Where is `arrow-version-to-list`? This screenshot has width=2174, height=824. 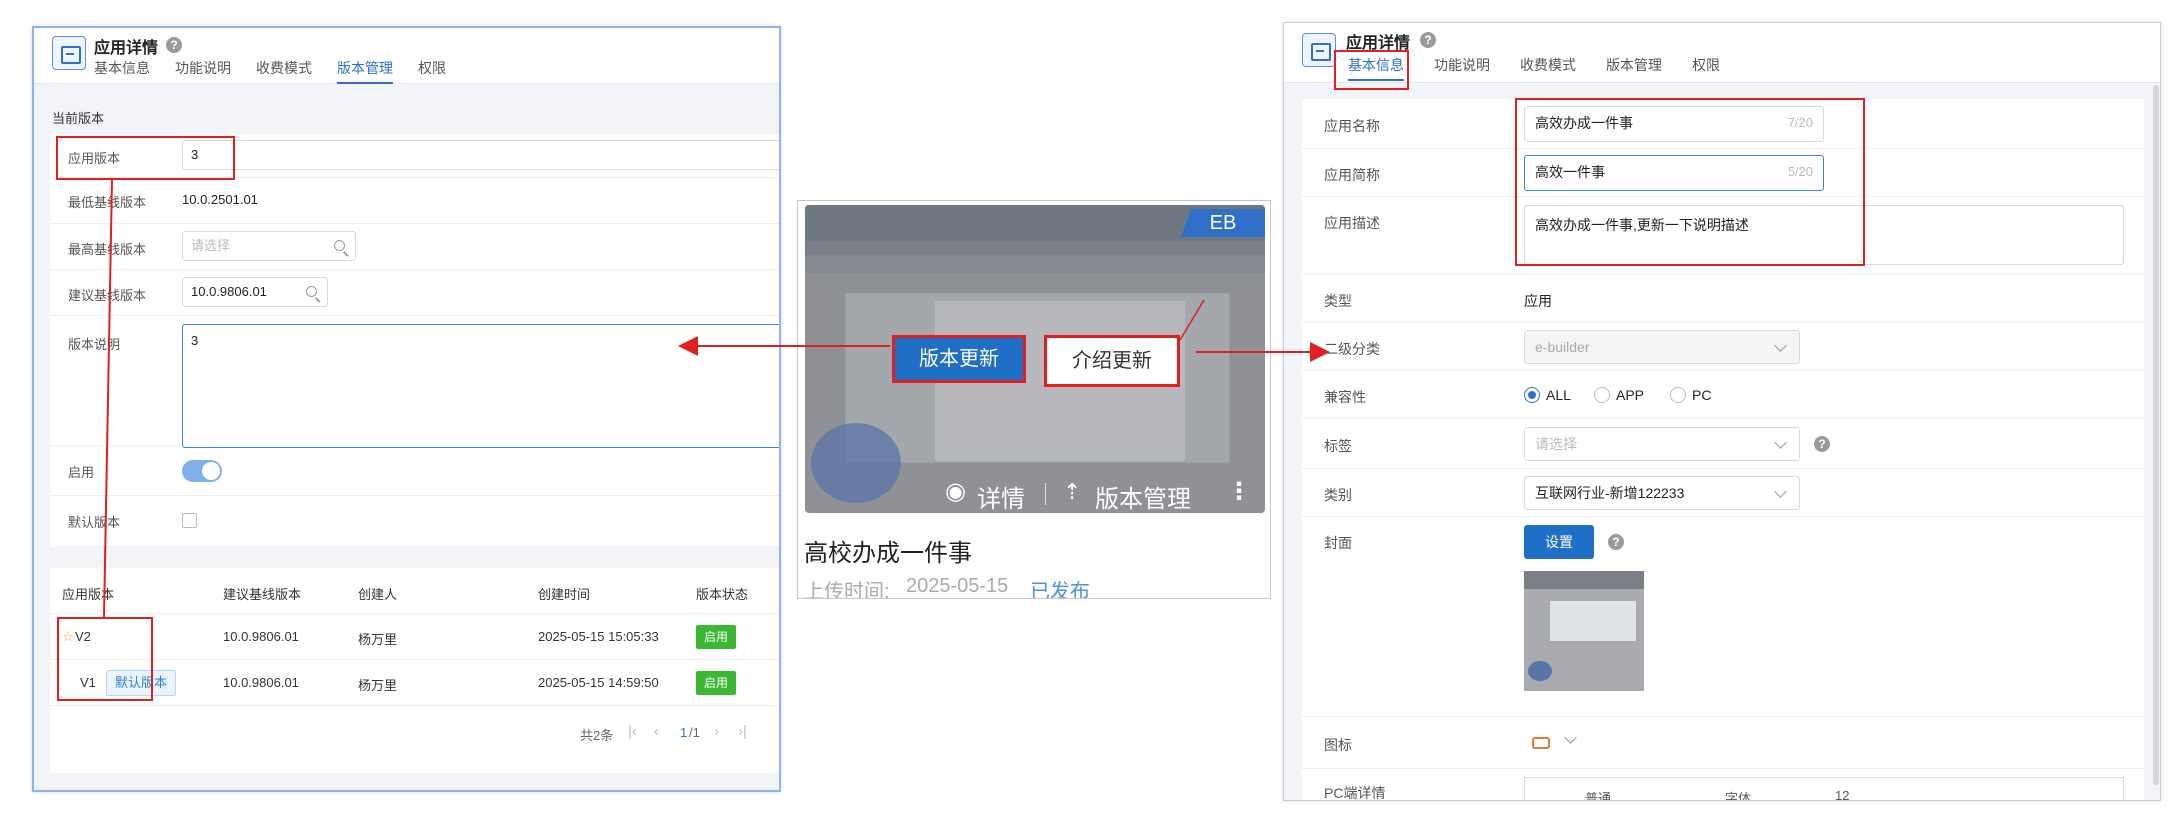 arrow-version-to-list is located at coordinates (108, 398).